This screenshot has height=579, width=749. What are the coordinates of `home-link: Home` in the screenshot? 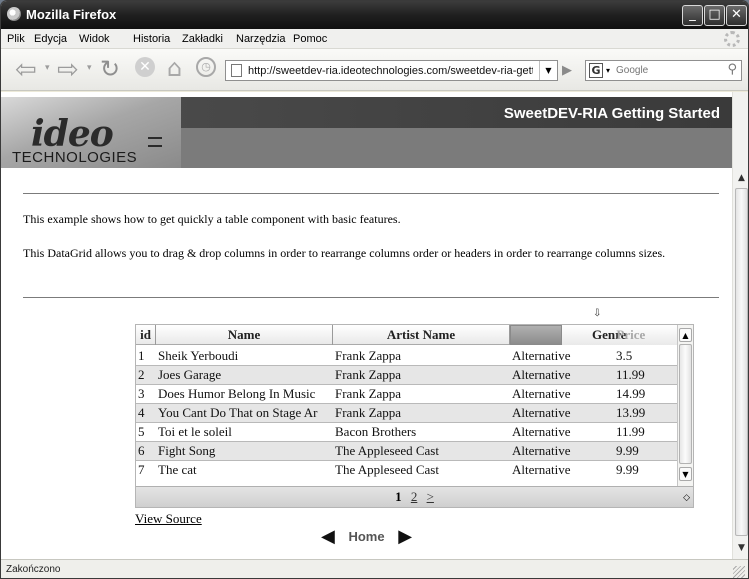 It's located at (366, 536).